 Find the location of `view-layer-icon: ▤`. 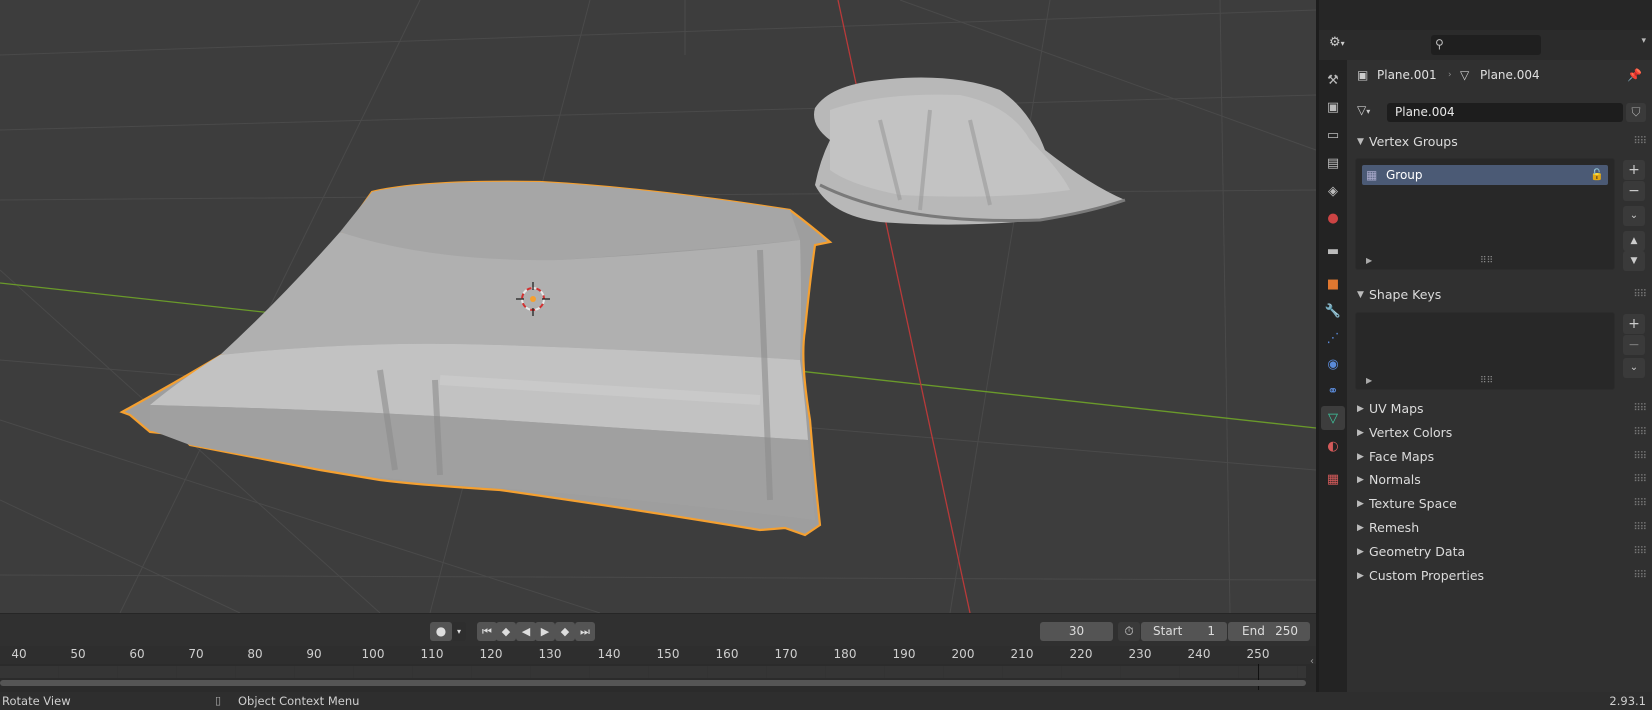

view-layer-icon: ▤ is located at coordinates (1333, 163).